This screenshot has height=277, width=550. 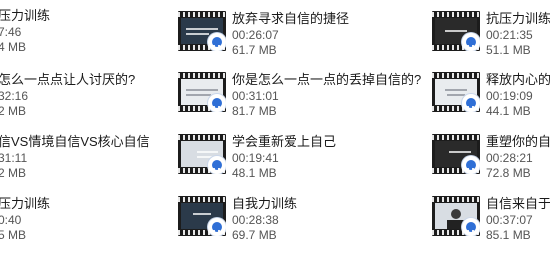 I want to click on video-size: 69.7 MB, so click(x=254, y=235).